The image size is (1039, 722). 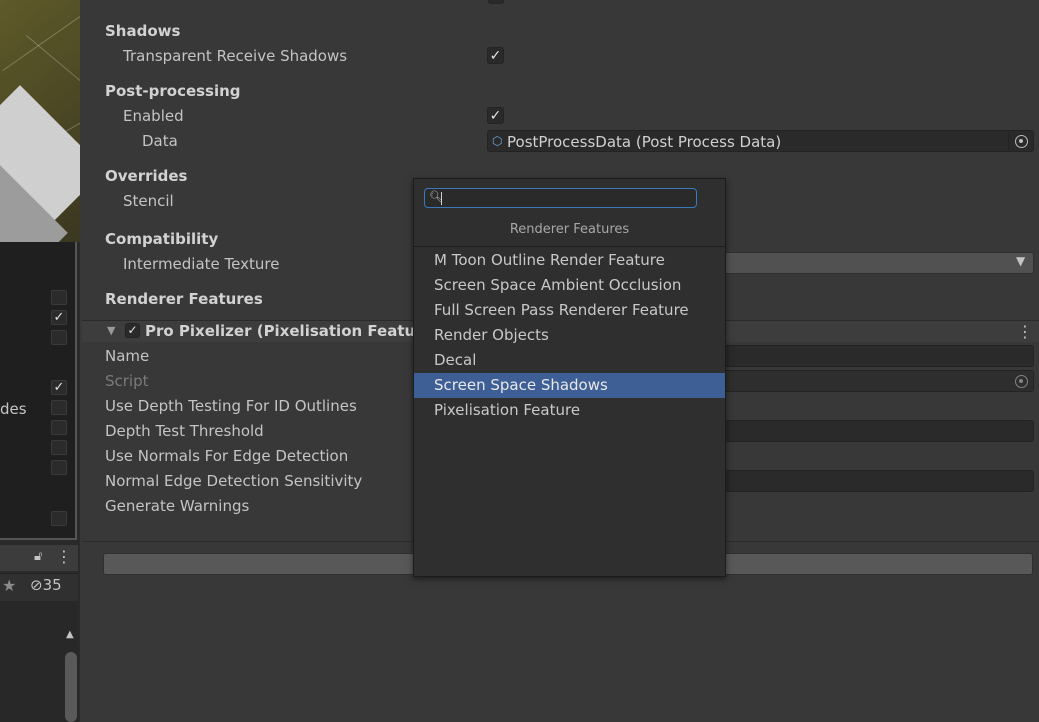 I want to click on transparent-receive-shadows-checkbox: ✓, so click(x=495, y=55).